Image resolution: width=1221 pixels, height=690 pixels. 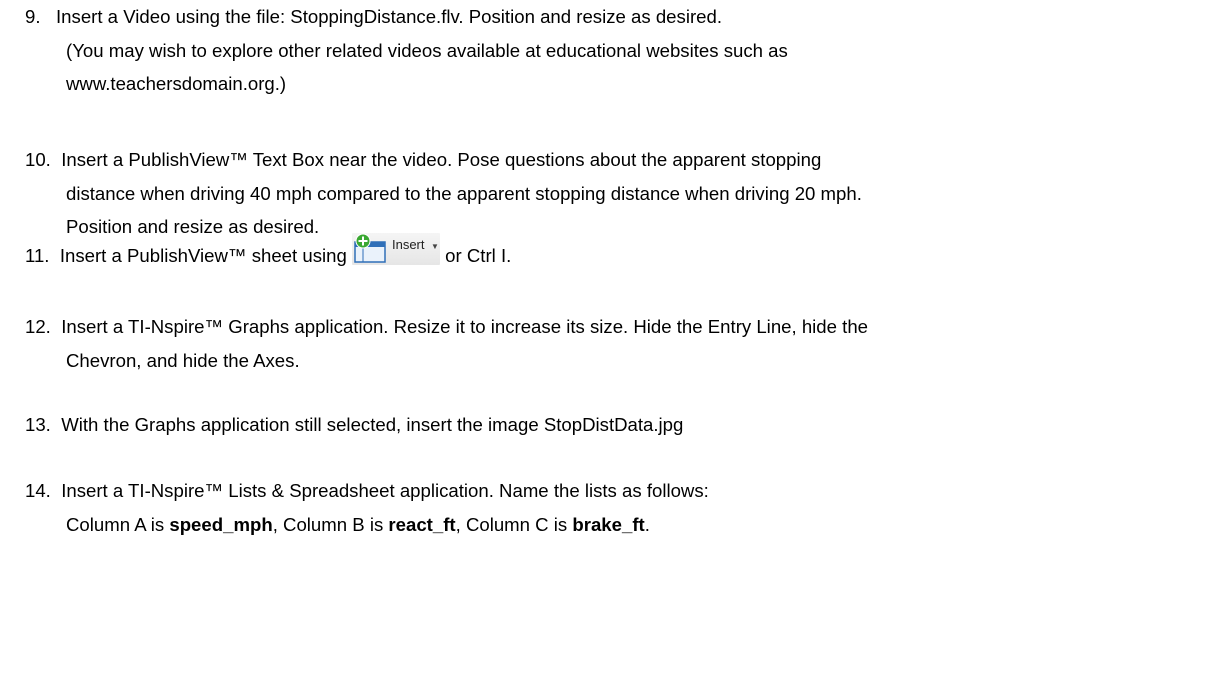 I want to click on step-number: 13., so click(x=38, y=424).